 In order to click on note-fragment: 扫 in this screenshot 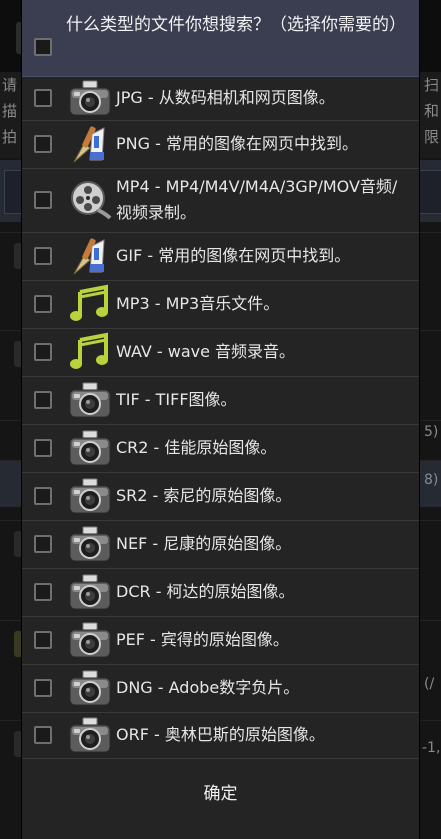, I will do `click(432, 85)`.